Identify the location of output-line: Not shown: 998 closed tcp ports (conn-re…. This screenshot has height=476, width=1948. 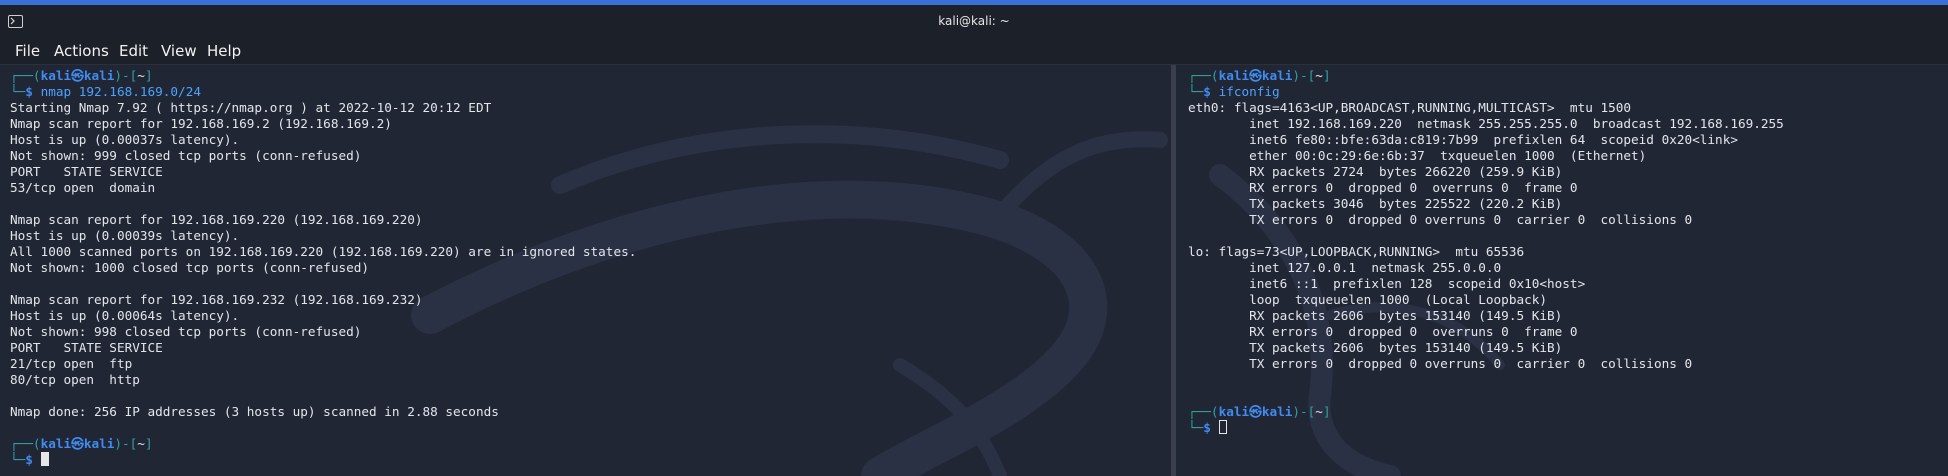
(186, 331).